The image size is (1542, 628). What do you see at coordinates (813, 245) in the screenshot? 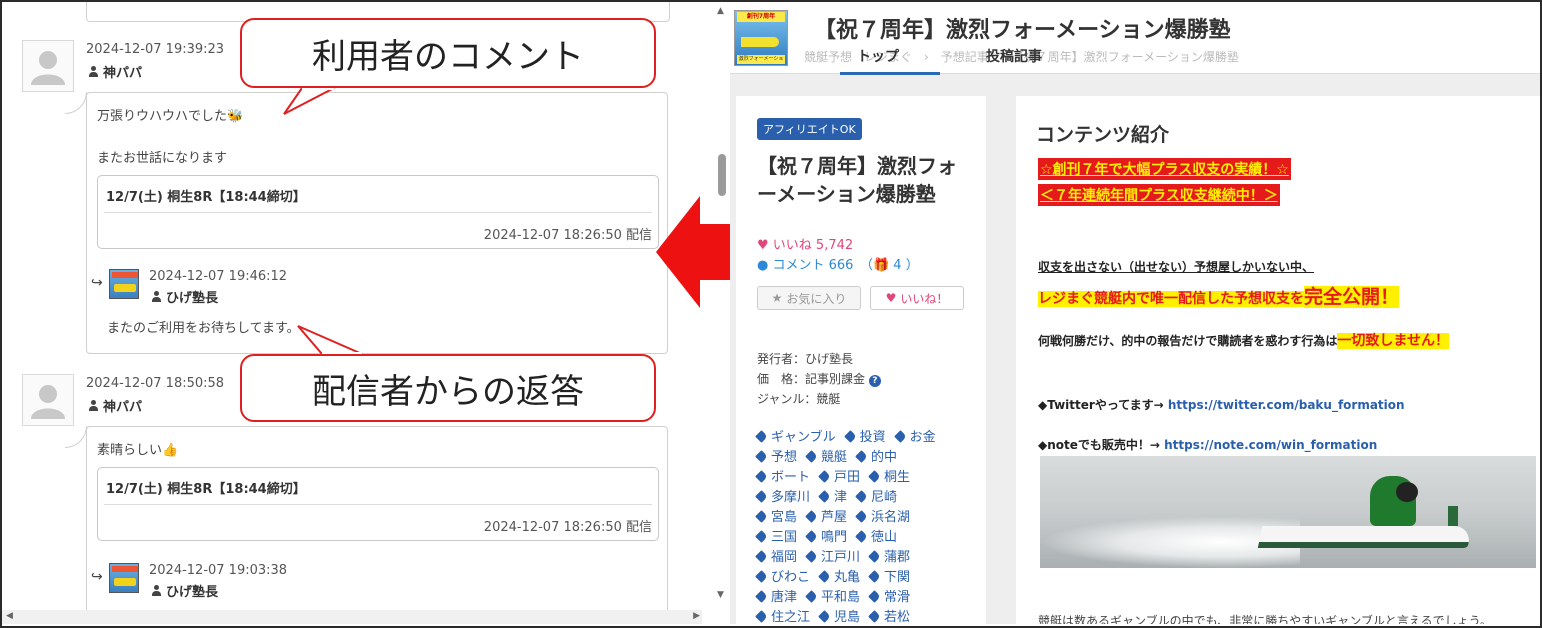
I see `like-count-text: いいね 5,742` at bounding box center [813, 245].